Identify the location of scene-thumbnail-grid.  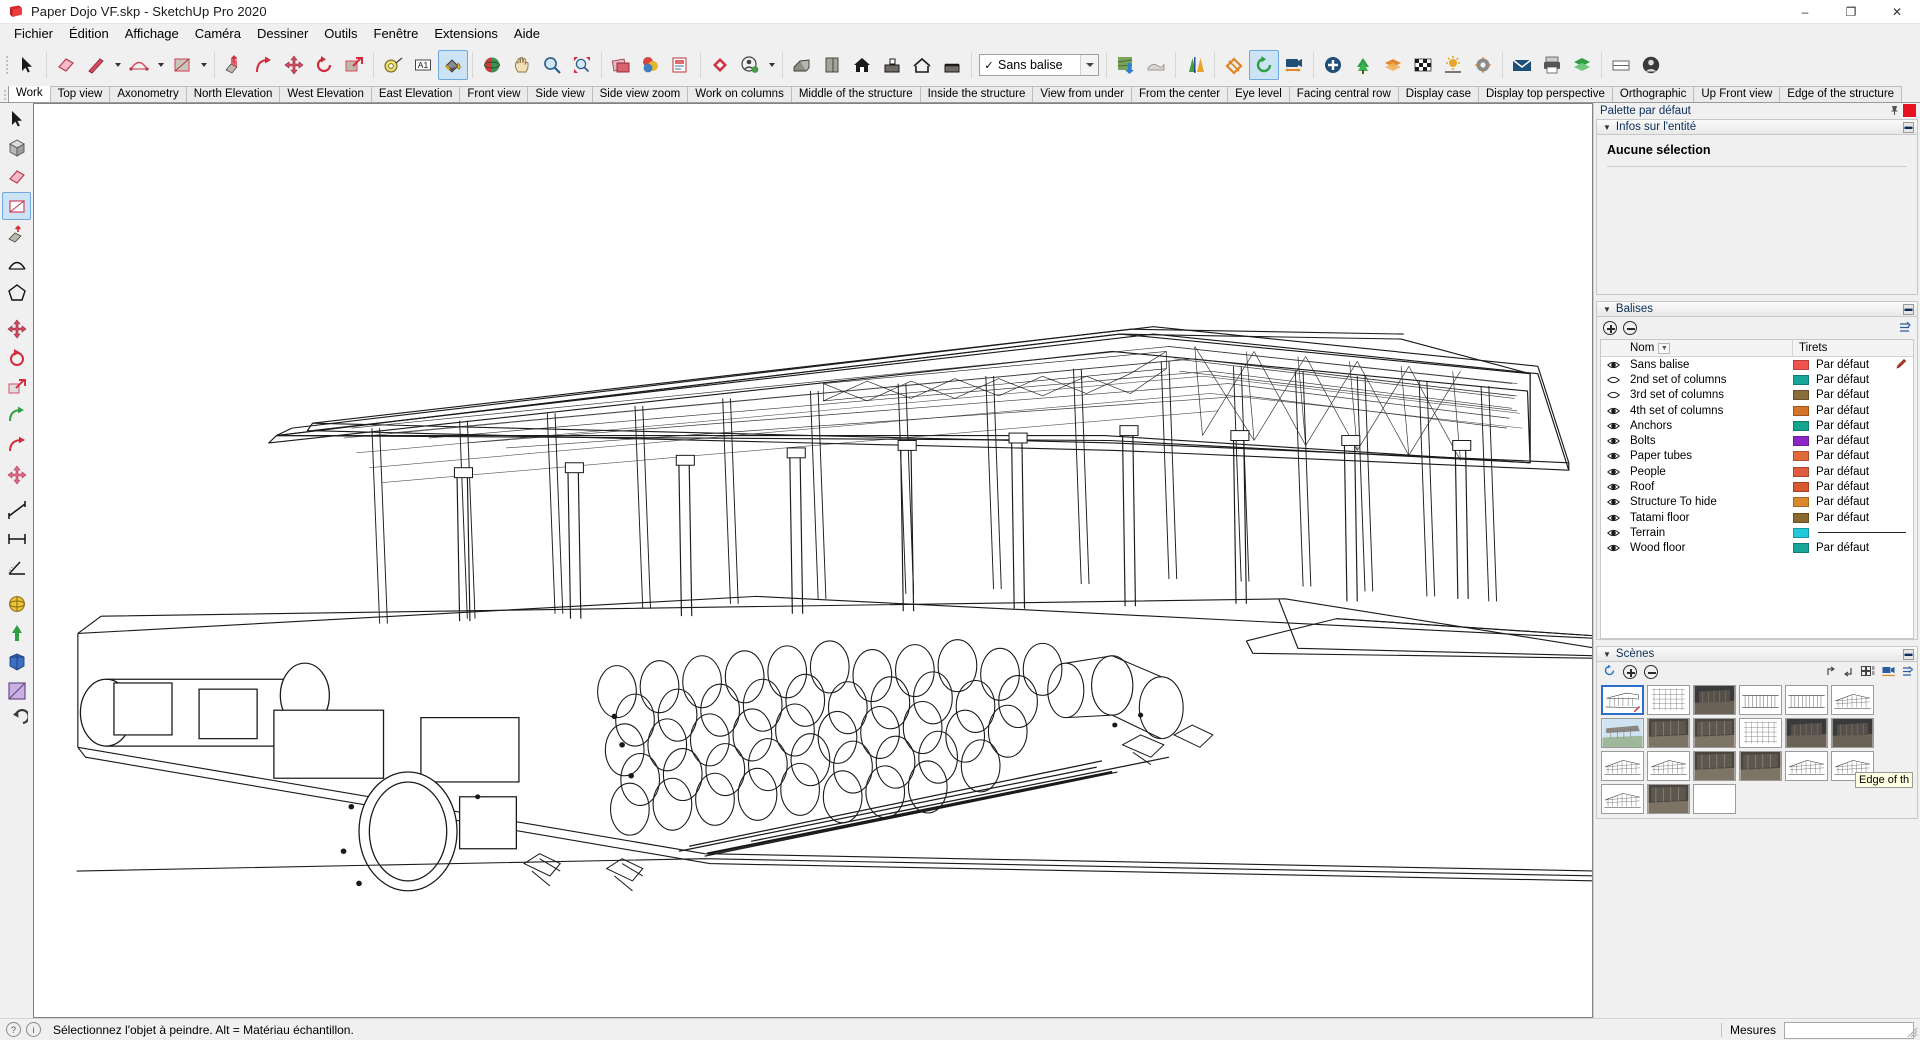
(1757, 750).